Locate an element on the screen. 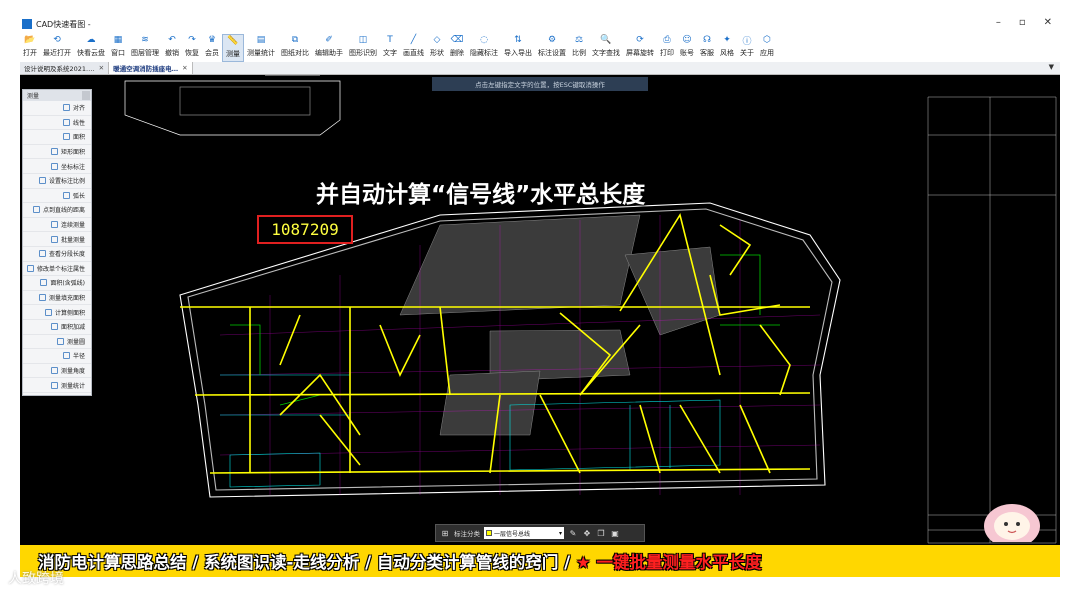  panel-item: 测量圆 is located at coordinates (57, 342).